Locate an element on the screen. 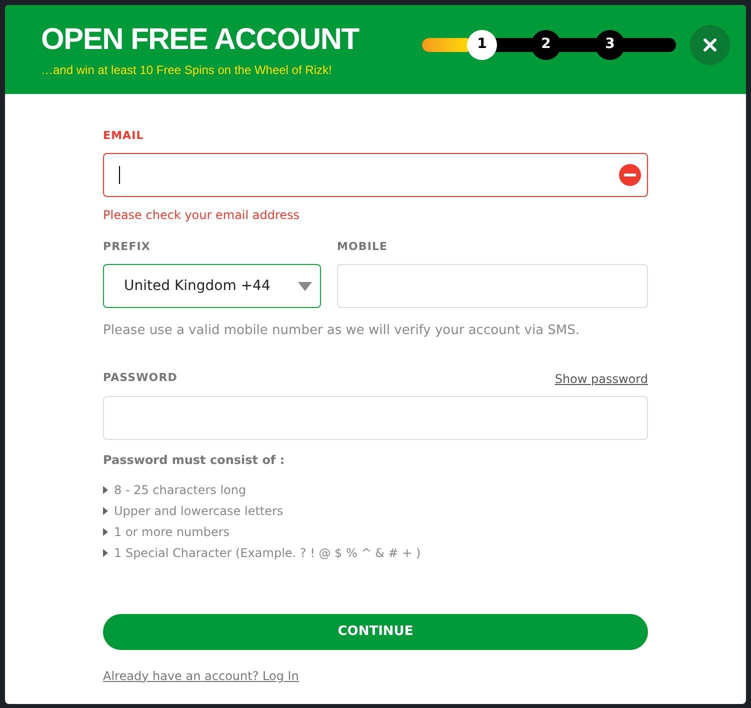 The width and height of the screenshot is (751, 708). login-link: Already have an account? Log In is located at coordinates (201, 675).